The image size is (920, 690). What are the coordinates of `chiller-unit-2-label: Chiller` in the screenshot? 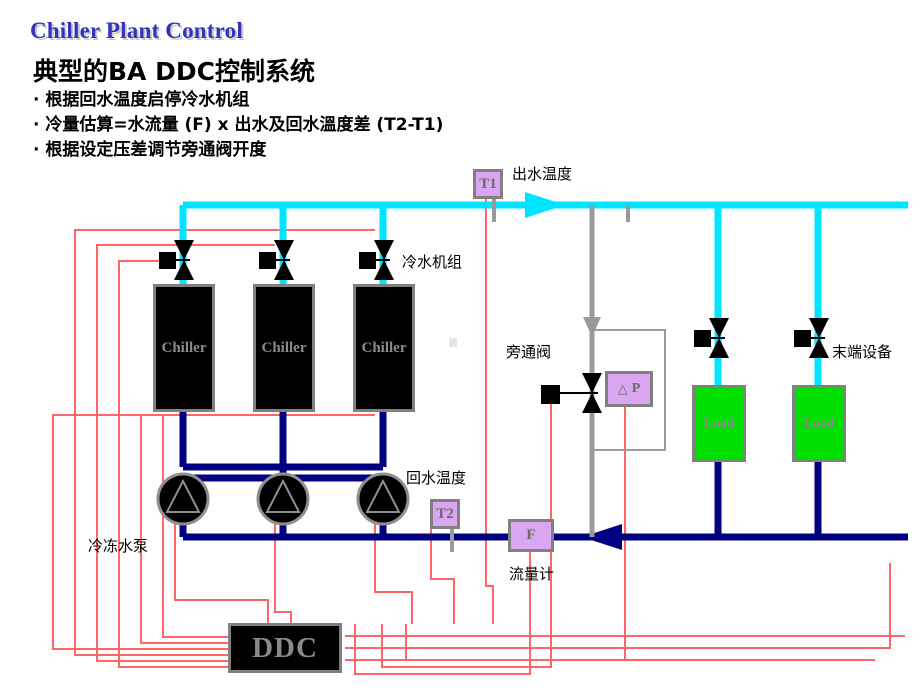 It's located at (284, 347).